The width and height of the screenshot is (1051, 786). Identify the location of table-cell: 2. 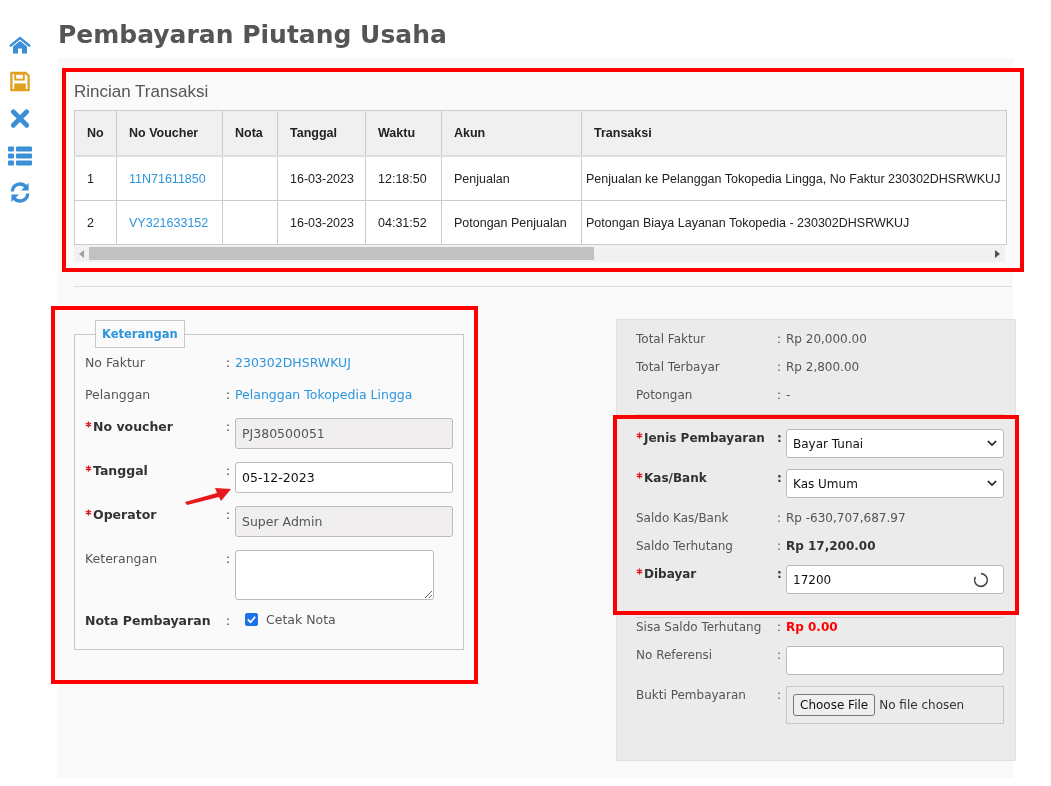
(95, 222).